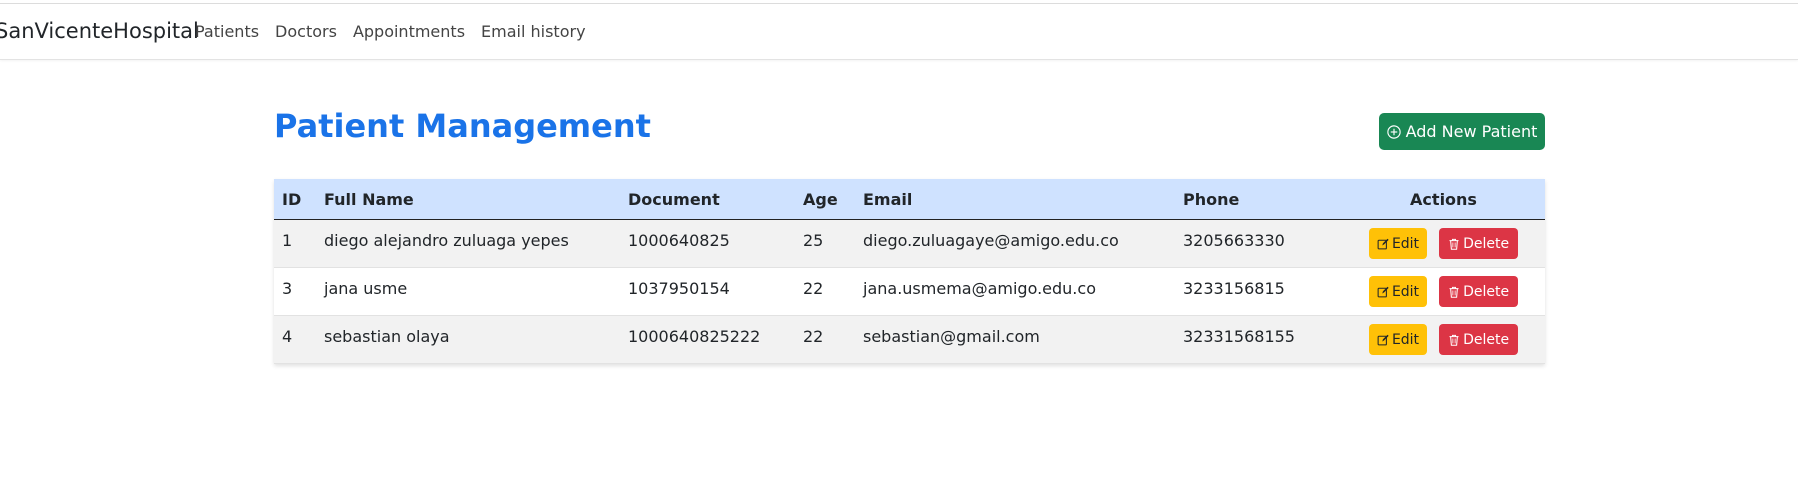 Image resolution: width=1798 pixels, height=477 pixels. I want to click on cell-age: 25, so click(825, 243).